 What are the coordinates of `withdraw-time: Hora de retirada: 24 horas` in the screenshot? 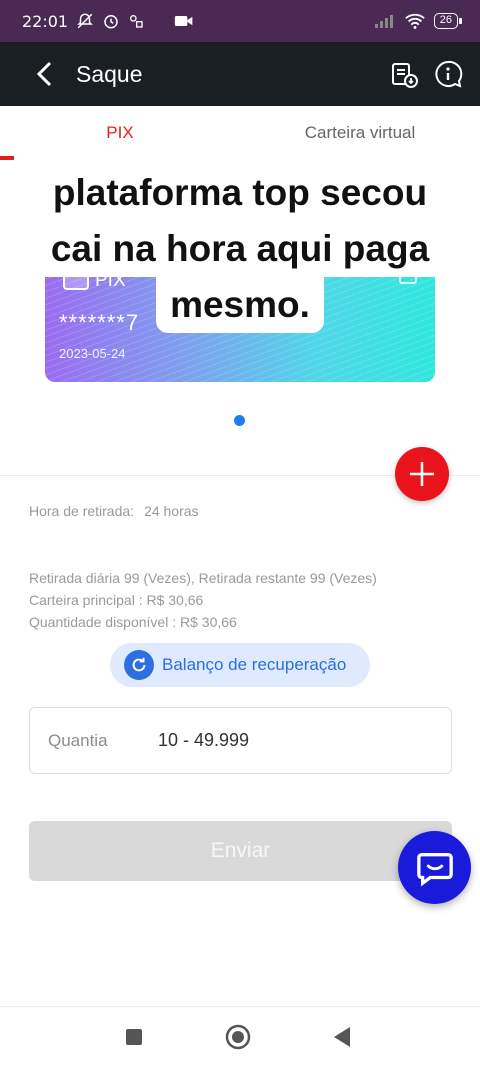 It's located at (114, 511).